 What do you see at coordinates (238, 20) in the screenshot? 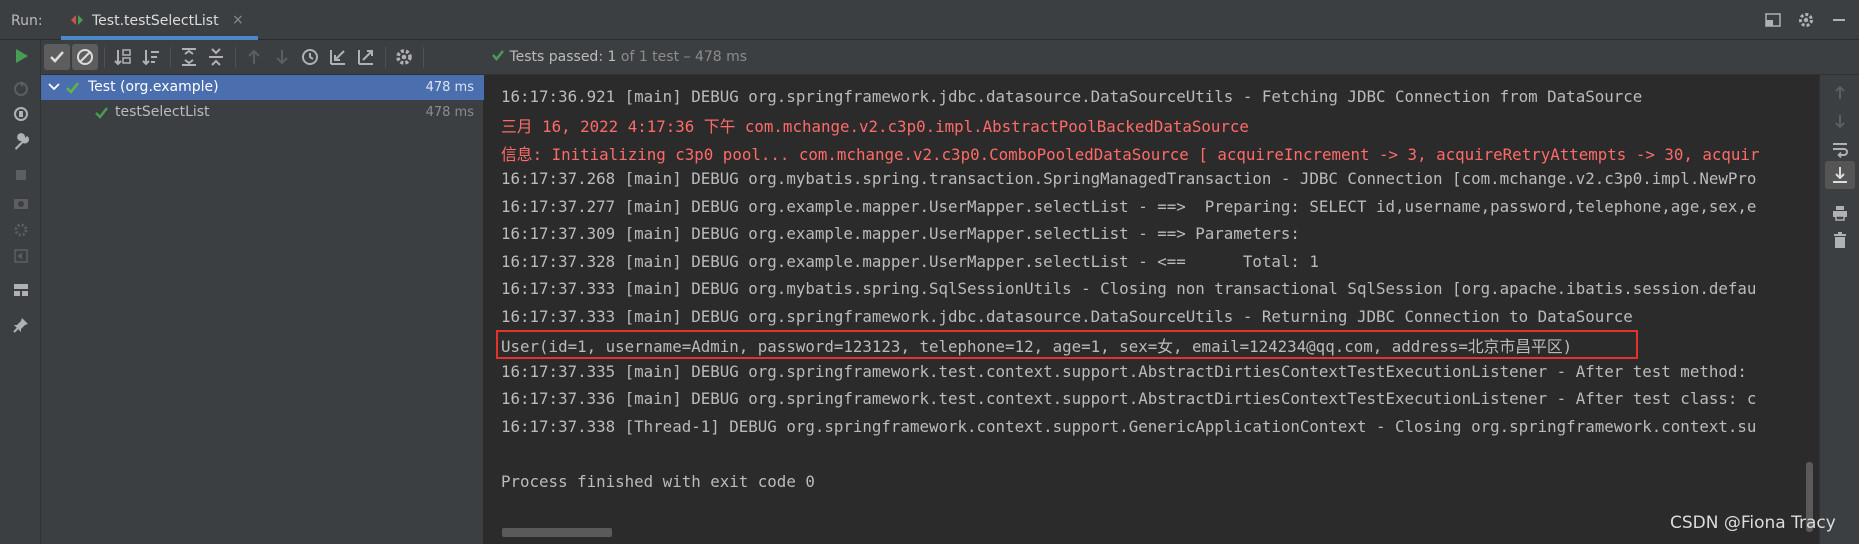
I see `close-tab-icon: ×` at bounding box center [238, 20].